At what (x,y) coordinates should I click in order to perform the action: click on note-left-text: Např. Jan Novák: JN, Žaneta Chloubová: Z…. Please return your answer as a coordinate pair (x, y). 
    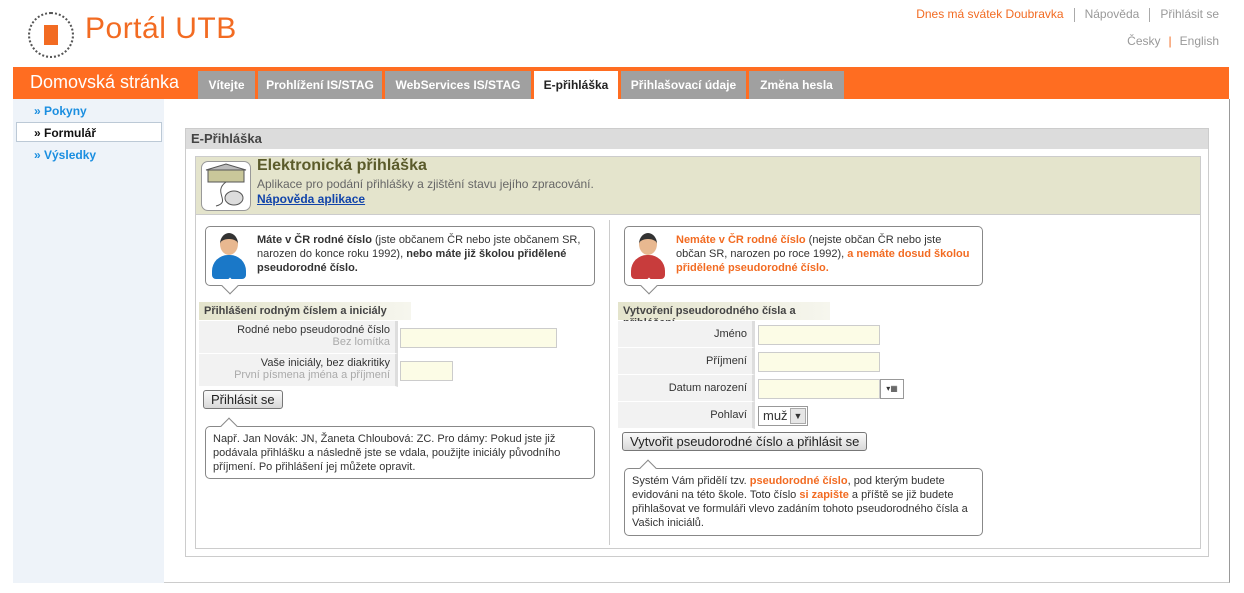
    Looking at the image, I should click on (387, 453).